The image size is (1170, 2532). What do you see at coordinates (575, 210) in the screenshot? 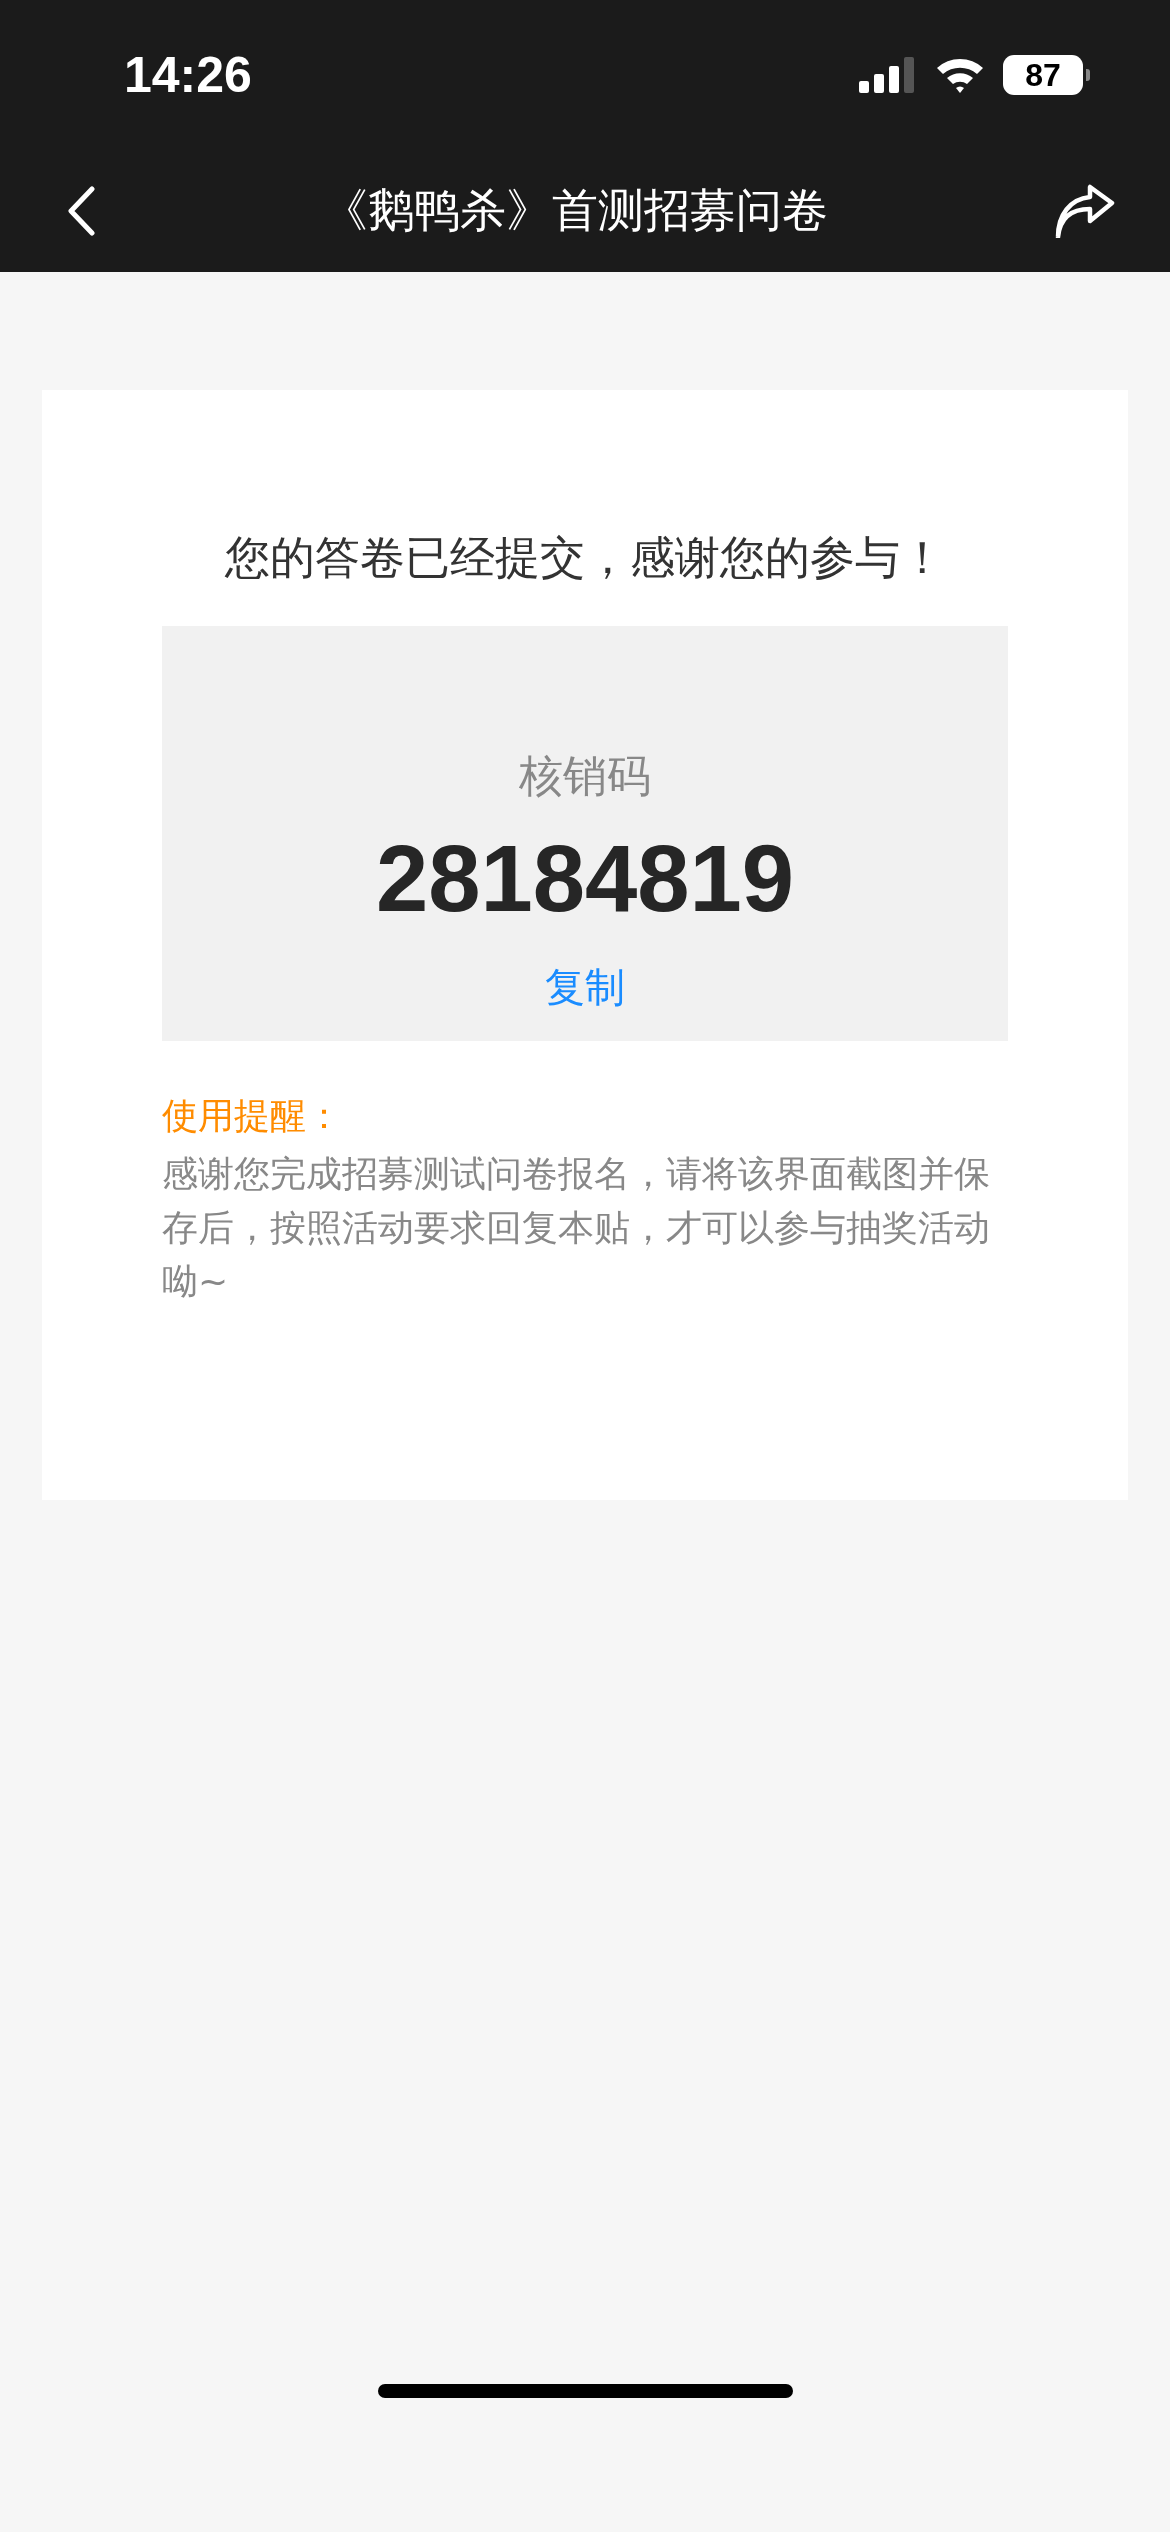
I see `page-title: 《鹅鸭杀》首测招募问卷` at bounding box center [575, 210].